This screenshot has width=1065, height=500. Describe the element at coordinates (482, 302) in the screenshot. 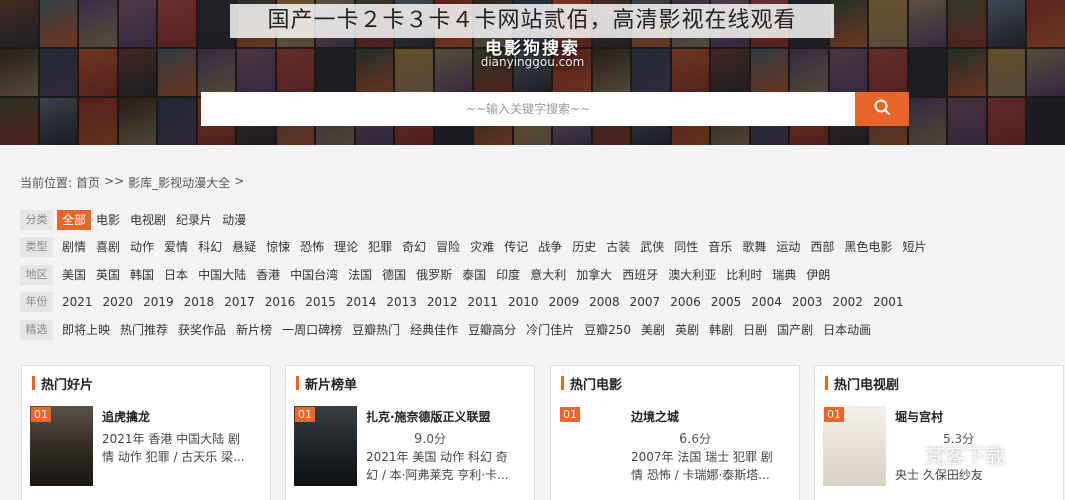

I see `filter-option: 2011` at that location.